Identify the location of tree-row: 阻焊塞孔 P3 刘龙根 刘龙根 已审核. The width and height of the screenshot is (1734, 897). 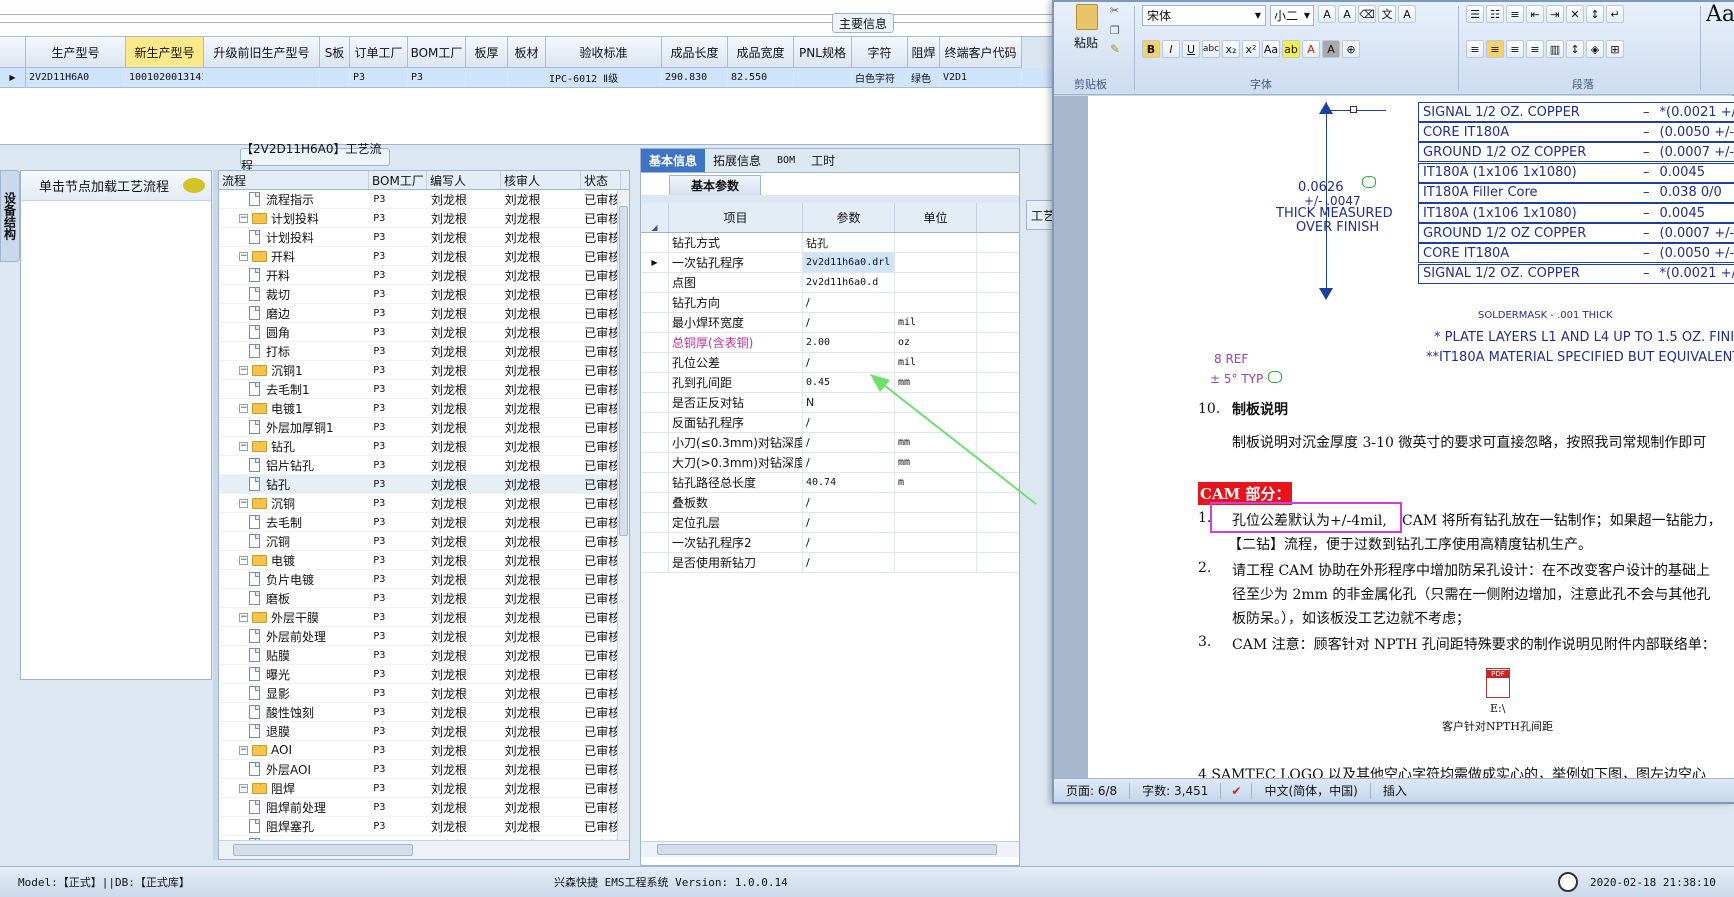
(419, 826).